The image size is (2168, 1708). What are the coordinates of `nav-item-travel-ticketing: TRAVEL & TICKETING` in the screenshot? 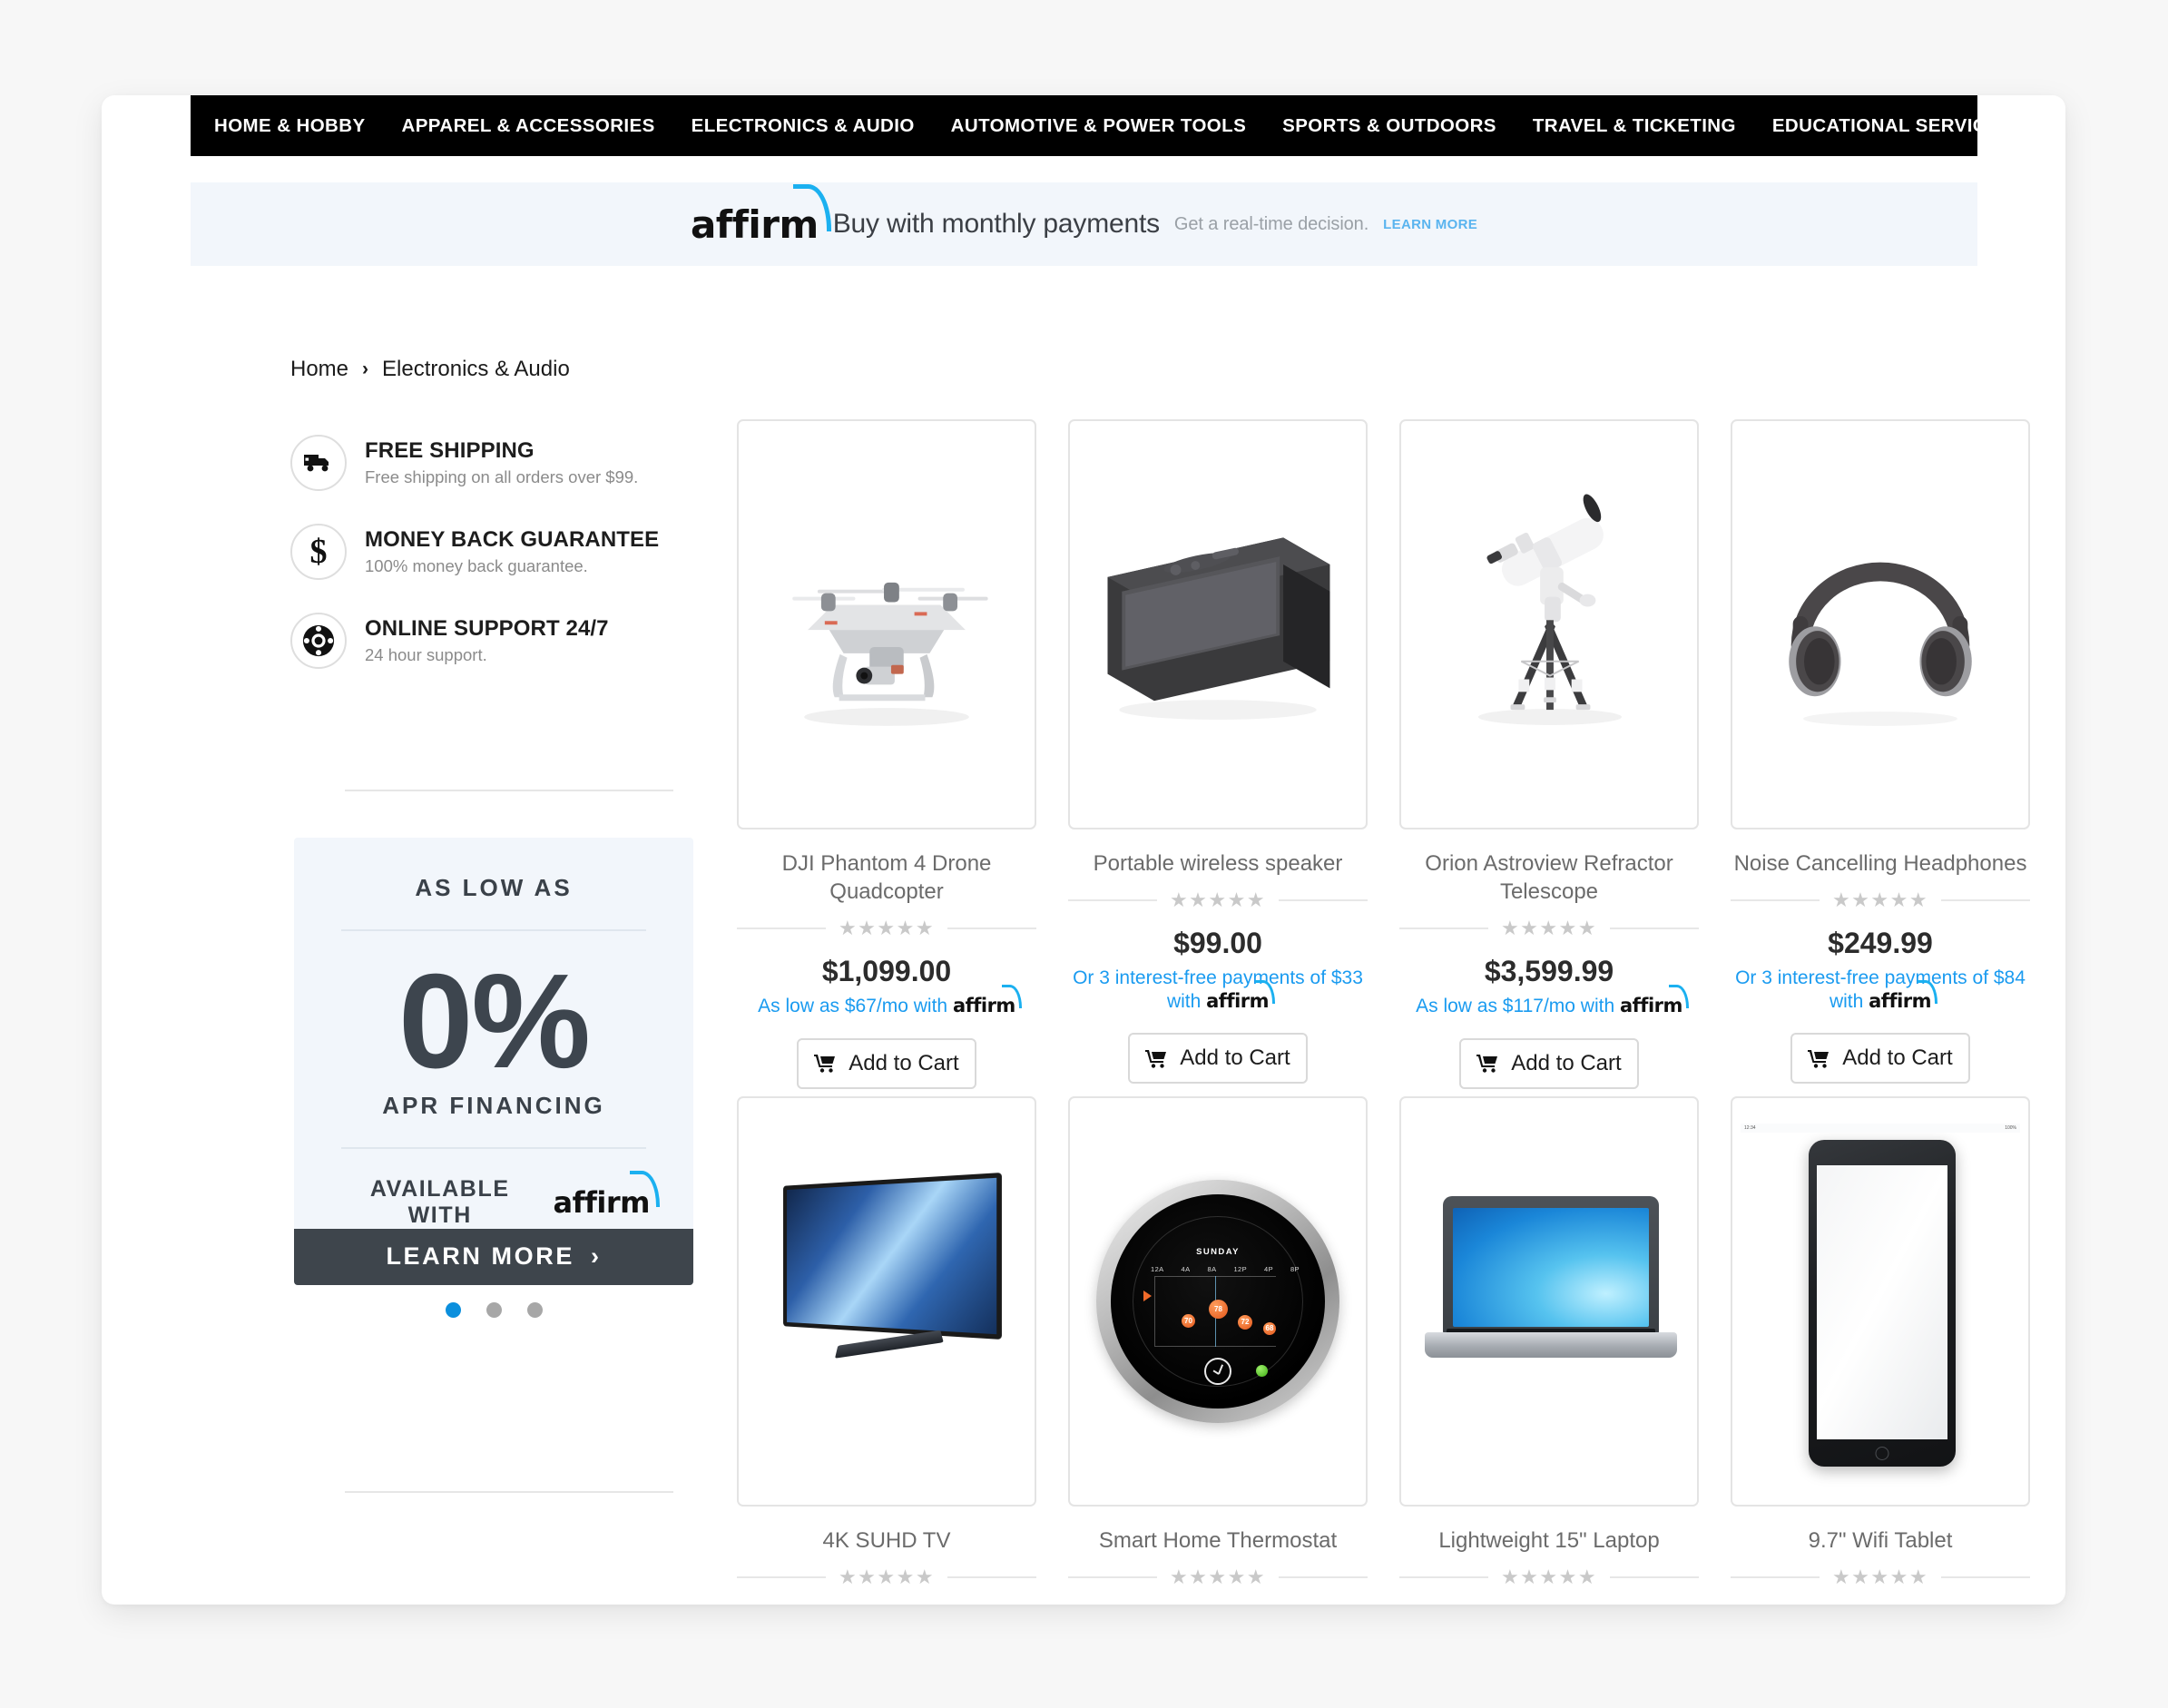 It's located at (1634, 125).